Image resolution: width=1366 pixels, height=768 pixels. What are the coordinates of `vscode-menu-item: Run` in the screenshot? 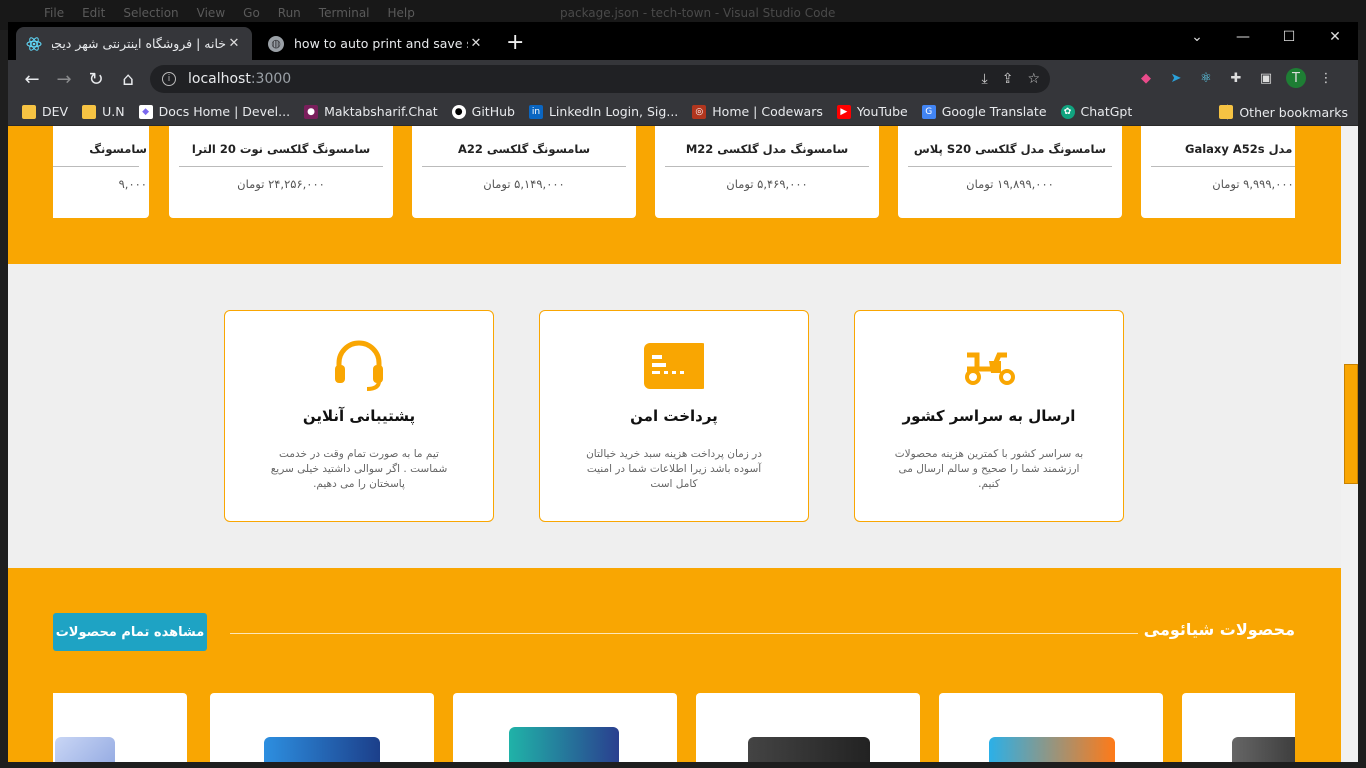 It's located at (289, 13).